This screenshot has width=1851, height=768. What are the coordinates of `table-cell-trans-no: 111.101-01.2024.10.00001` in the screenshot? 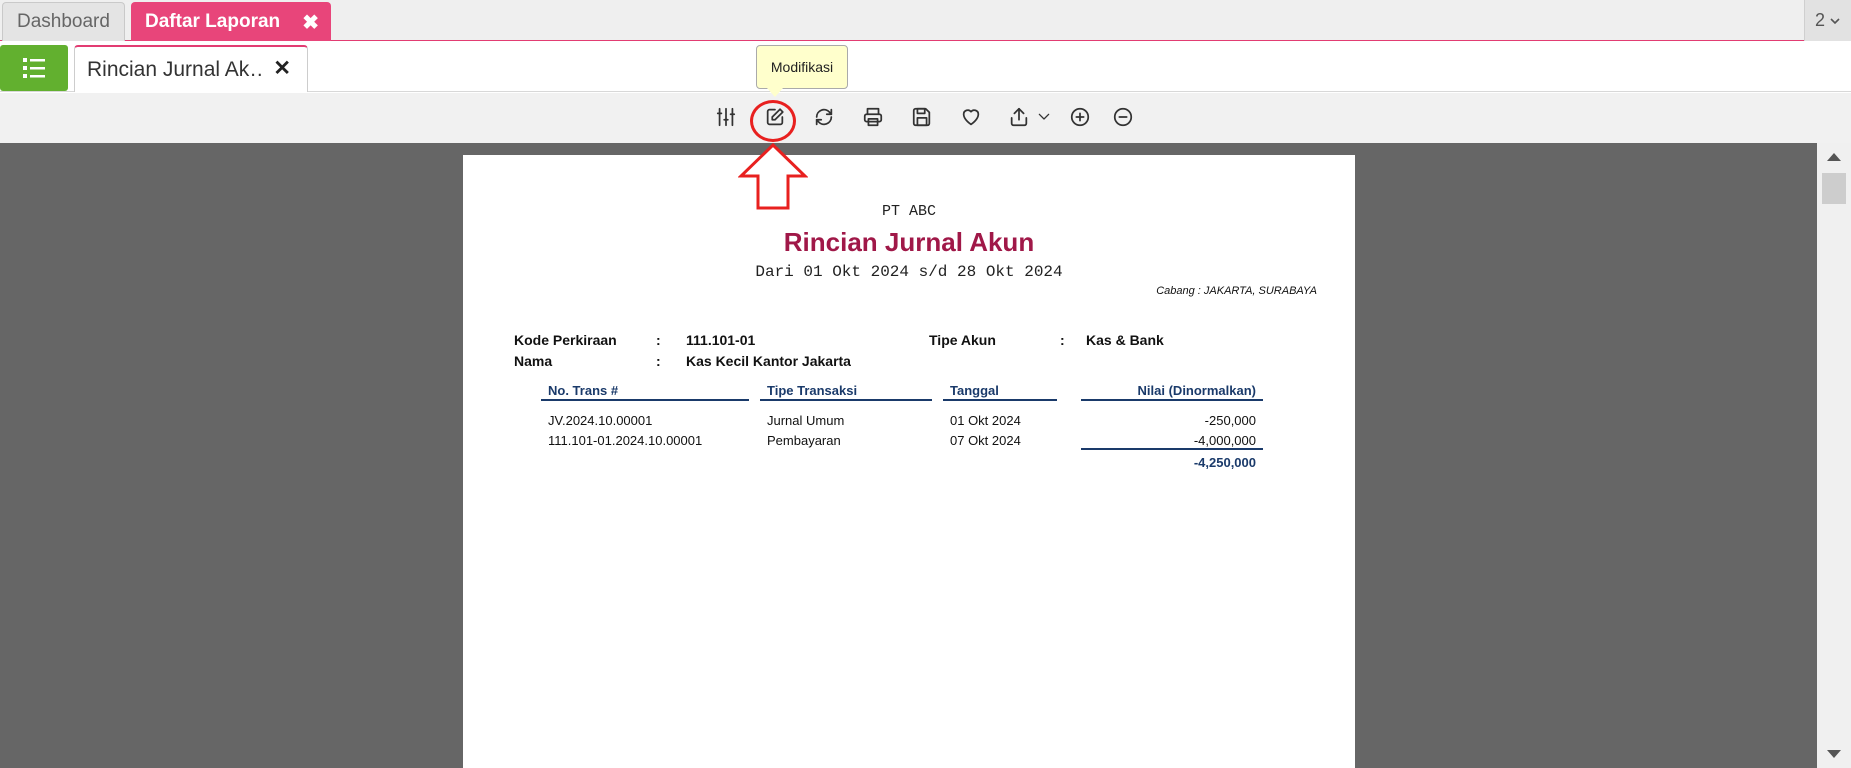 It's located at (625, 440).